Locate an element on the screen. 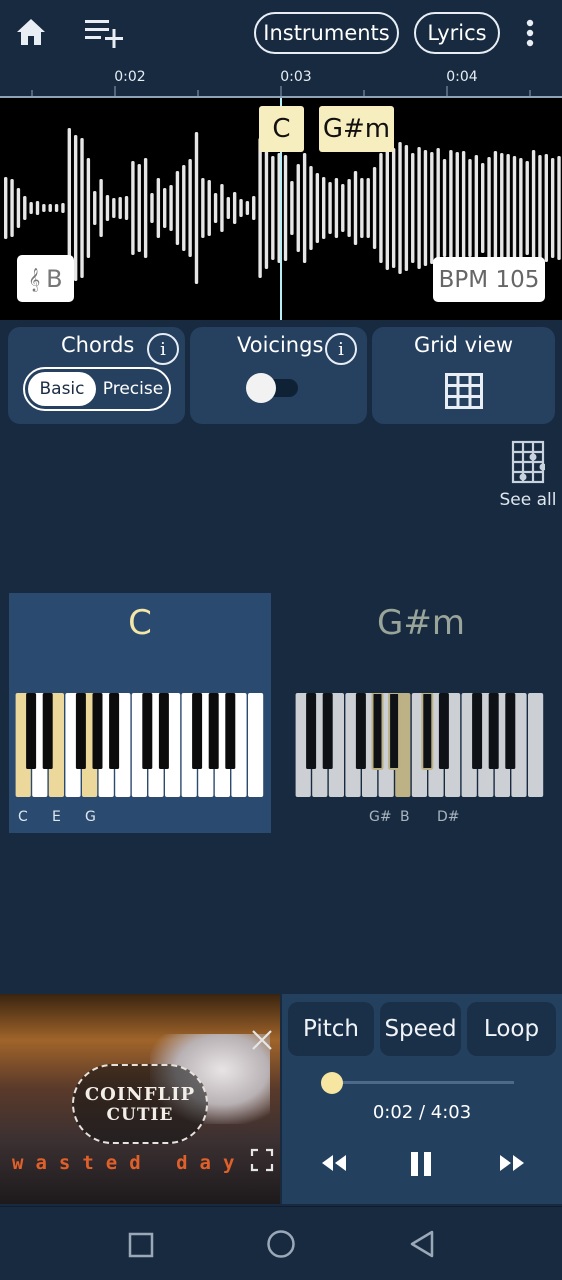 Image resolution: width=562 pixels, height=1280 pixels. seek-handle is located at coordinates (332, 1083).